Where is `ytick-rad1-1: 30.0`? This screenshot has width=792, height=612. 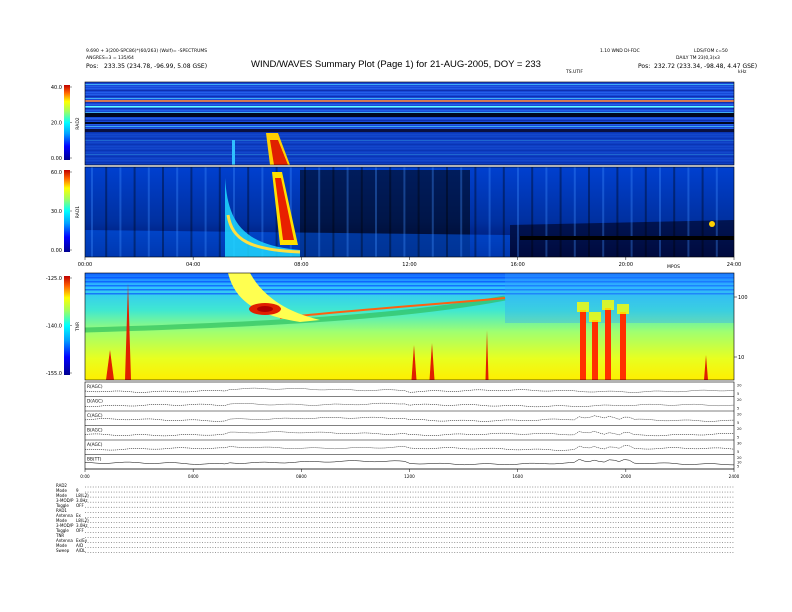 ytick-rad1-1: 30.0 is located at coordinates (56, 212).